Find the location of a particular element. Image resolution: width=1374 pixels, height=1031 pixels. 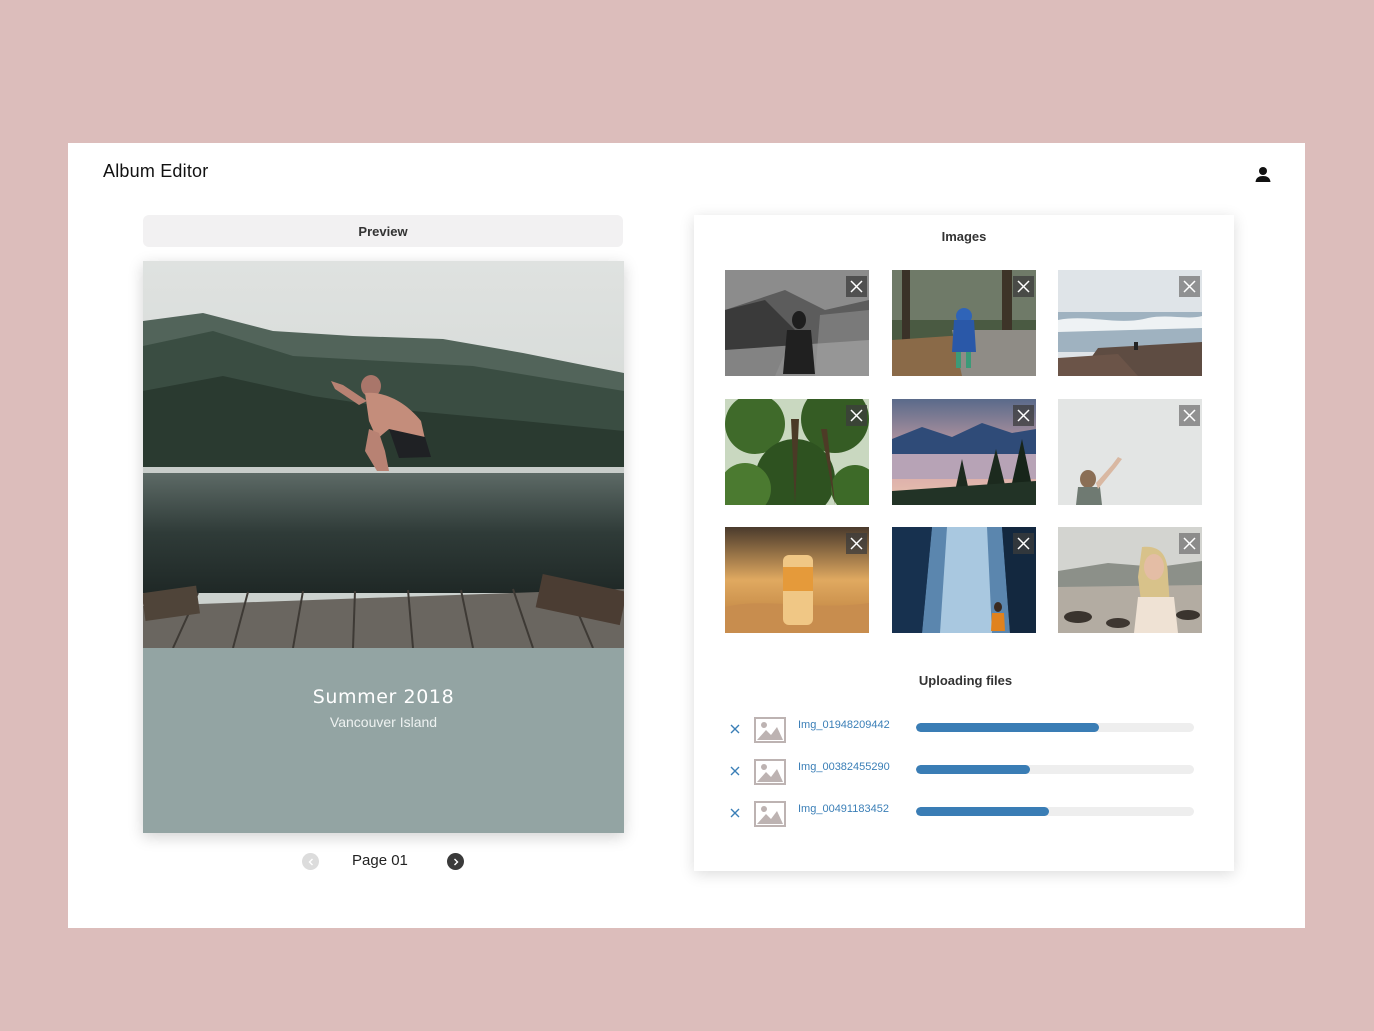

previous-page-button is located at coordinates (310, 861).